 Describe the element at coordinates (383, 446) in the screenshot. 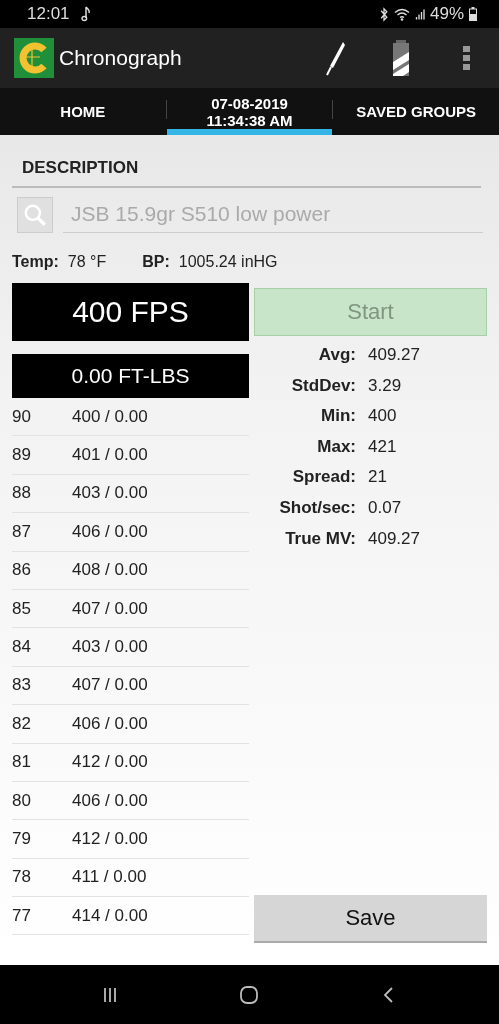

I see `stat-value: 421` at that location.